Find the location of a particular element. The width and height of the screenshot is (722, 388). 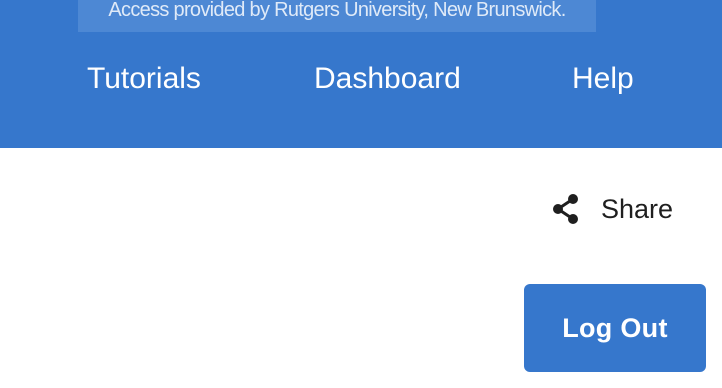

logout-button: Log Out is located at coordinates (615, 328).